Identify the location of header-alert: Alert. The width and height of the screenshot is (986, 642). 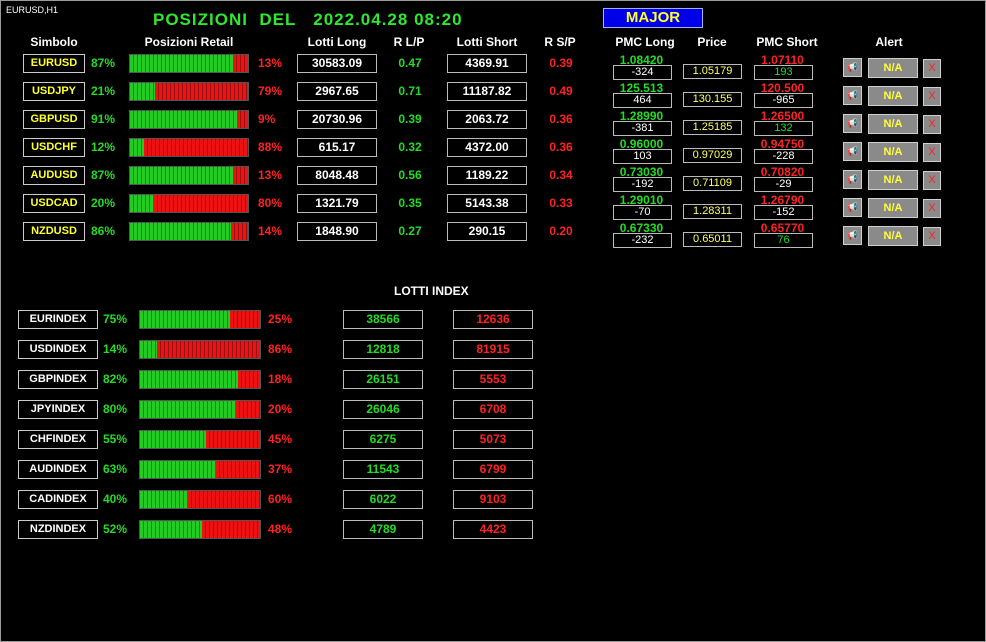
(889, 42).